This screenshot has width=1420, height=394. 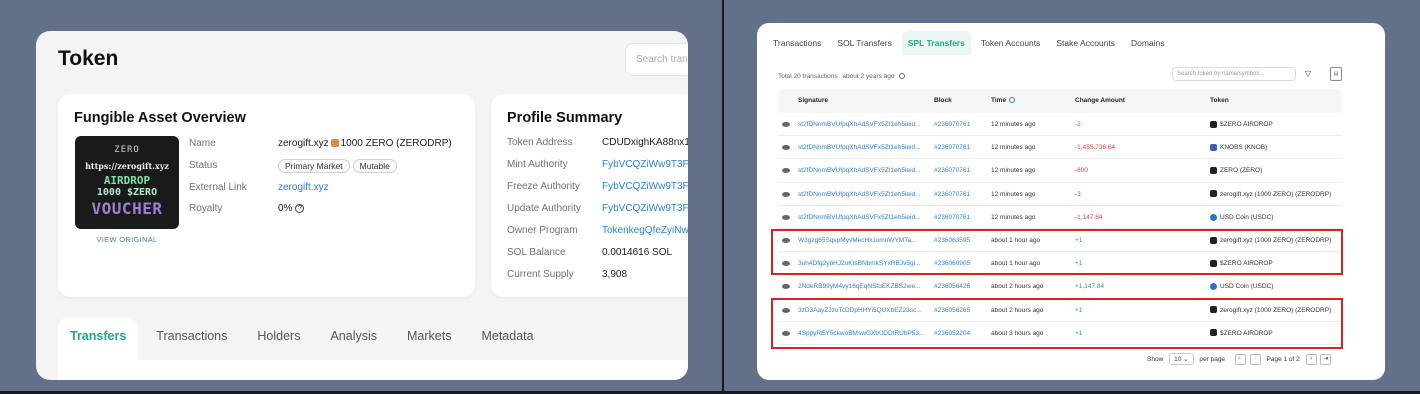 I want to click on tab-stake-accounts: Stake Accounts, so click(x=1085, y=43).